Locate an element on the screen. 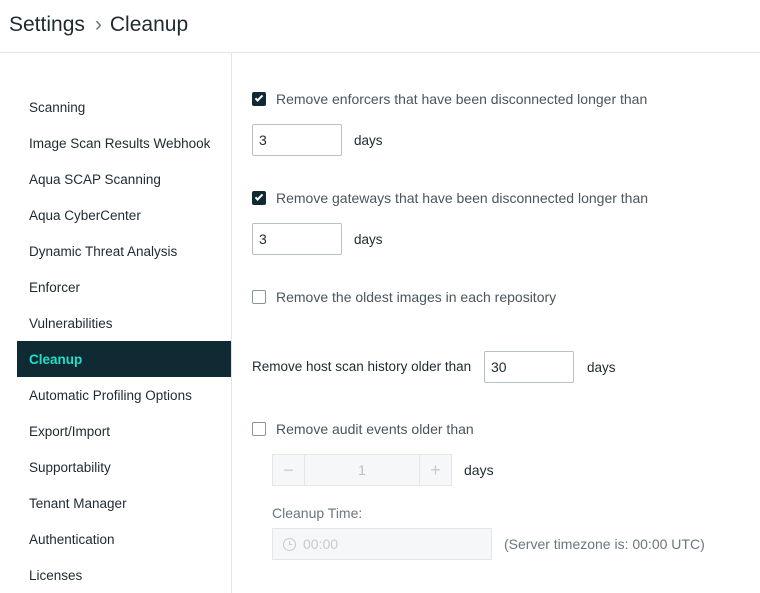  sidebar-item-export-import: Export/Import is located at coordinates (124, 431).